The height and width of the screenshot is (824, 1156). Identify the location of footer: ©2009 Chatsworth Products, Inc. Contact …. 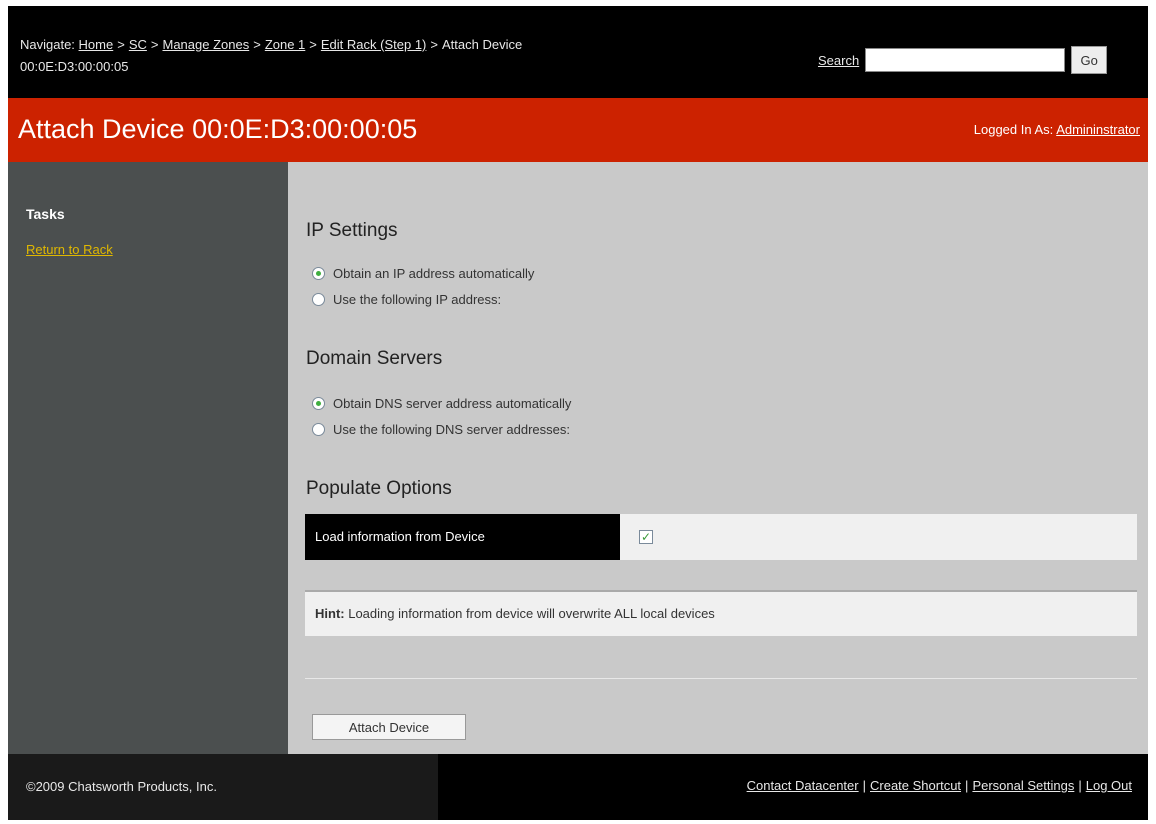
(578, 787).